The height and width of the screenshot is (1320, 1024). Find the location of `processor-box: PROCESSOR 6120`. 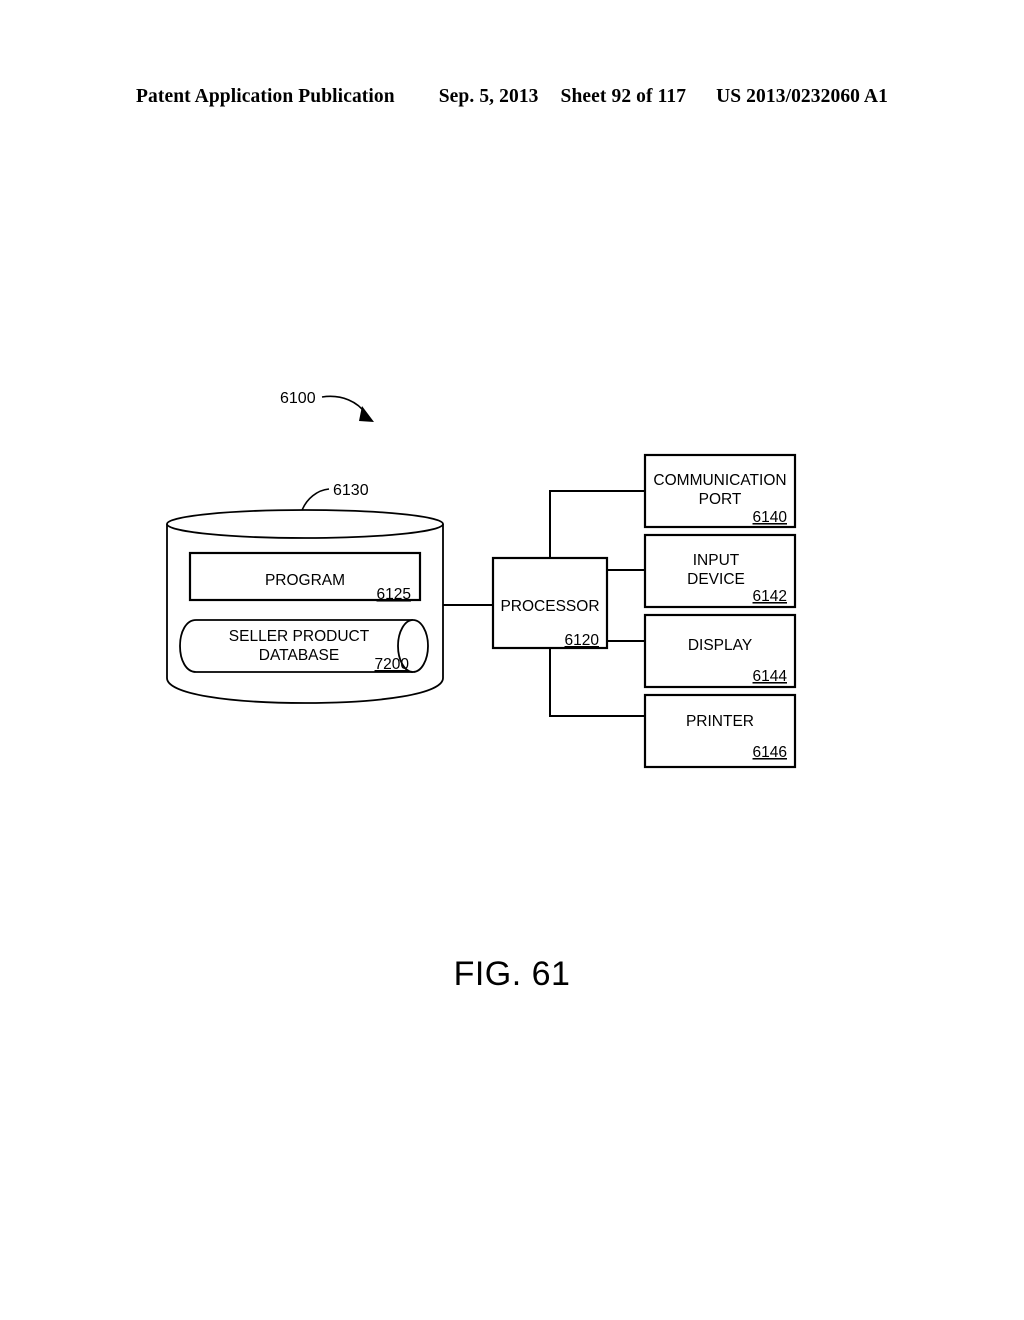

processor-box: PROCESSOR 6120 is located at coordinates (550, 603).